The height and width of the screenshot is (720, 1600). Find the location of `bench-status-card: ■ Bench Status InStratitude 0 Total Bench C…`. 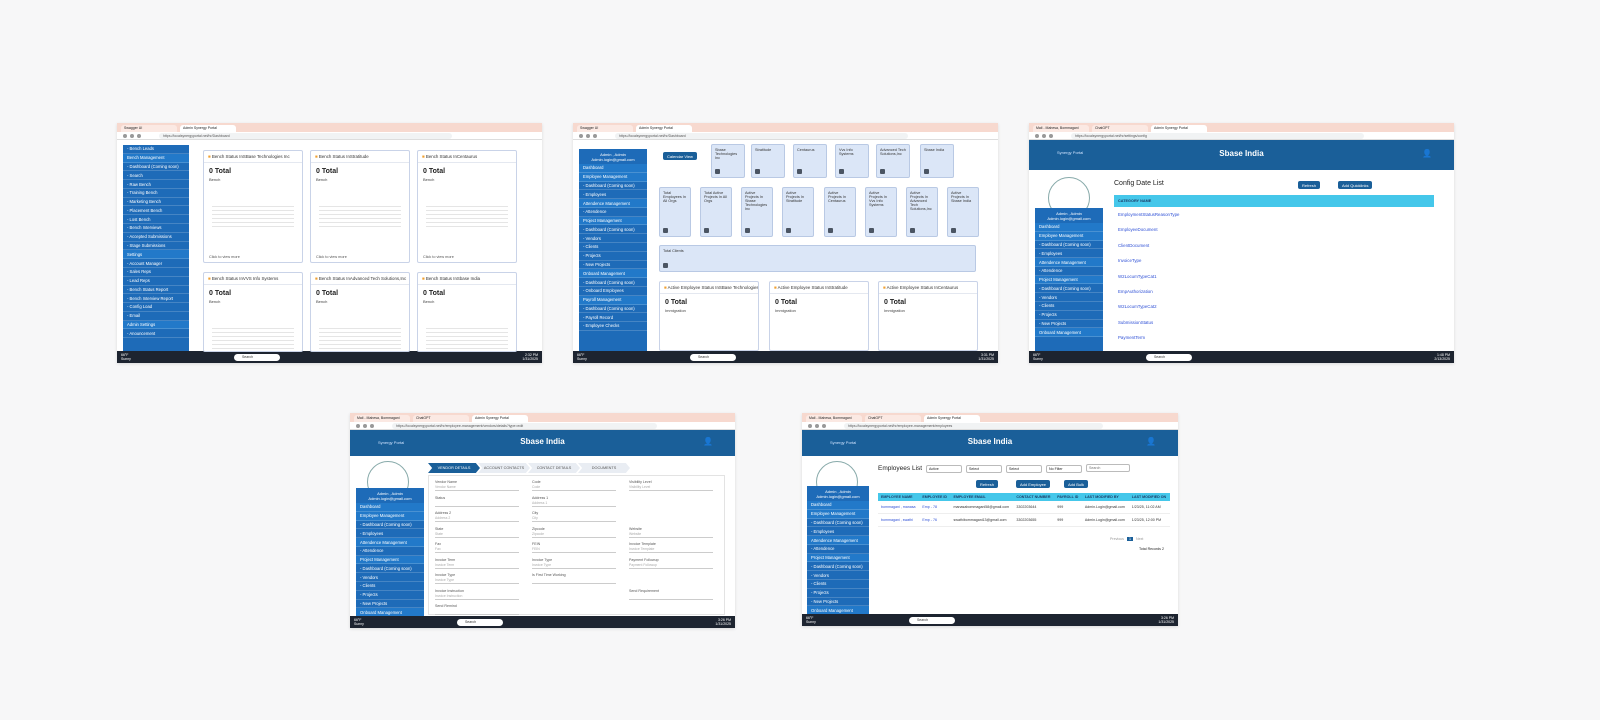

bench-status-card: ■ Bench Status InStratitude 0 Total Bench C… is located at coordinates (360, 206).